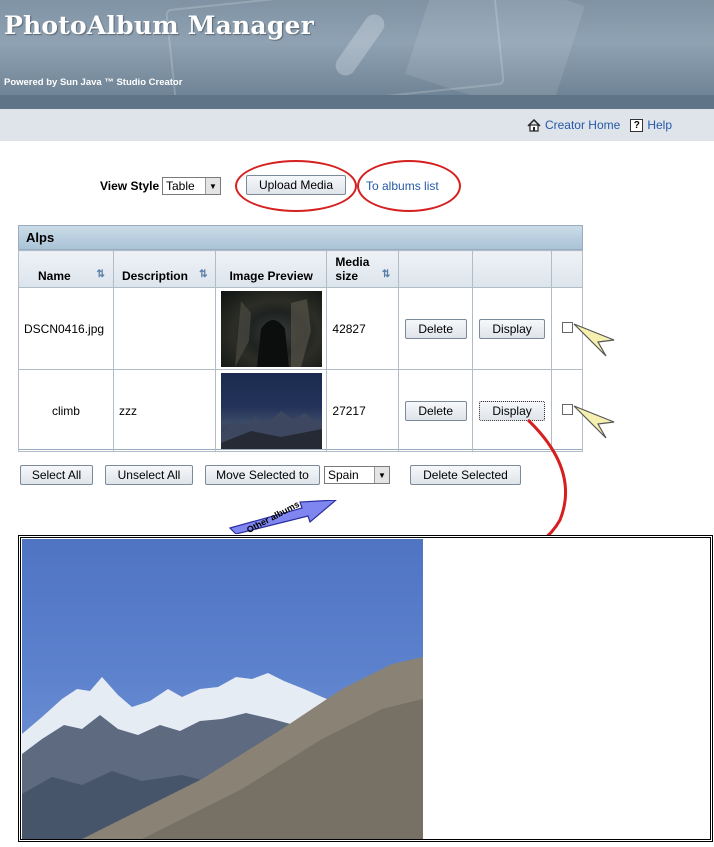  I want to click on powered-by-text: Powered by Sun Java ™ Studio Creator, so click(93, 82).